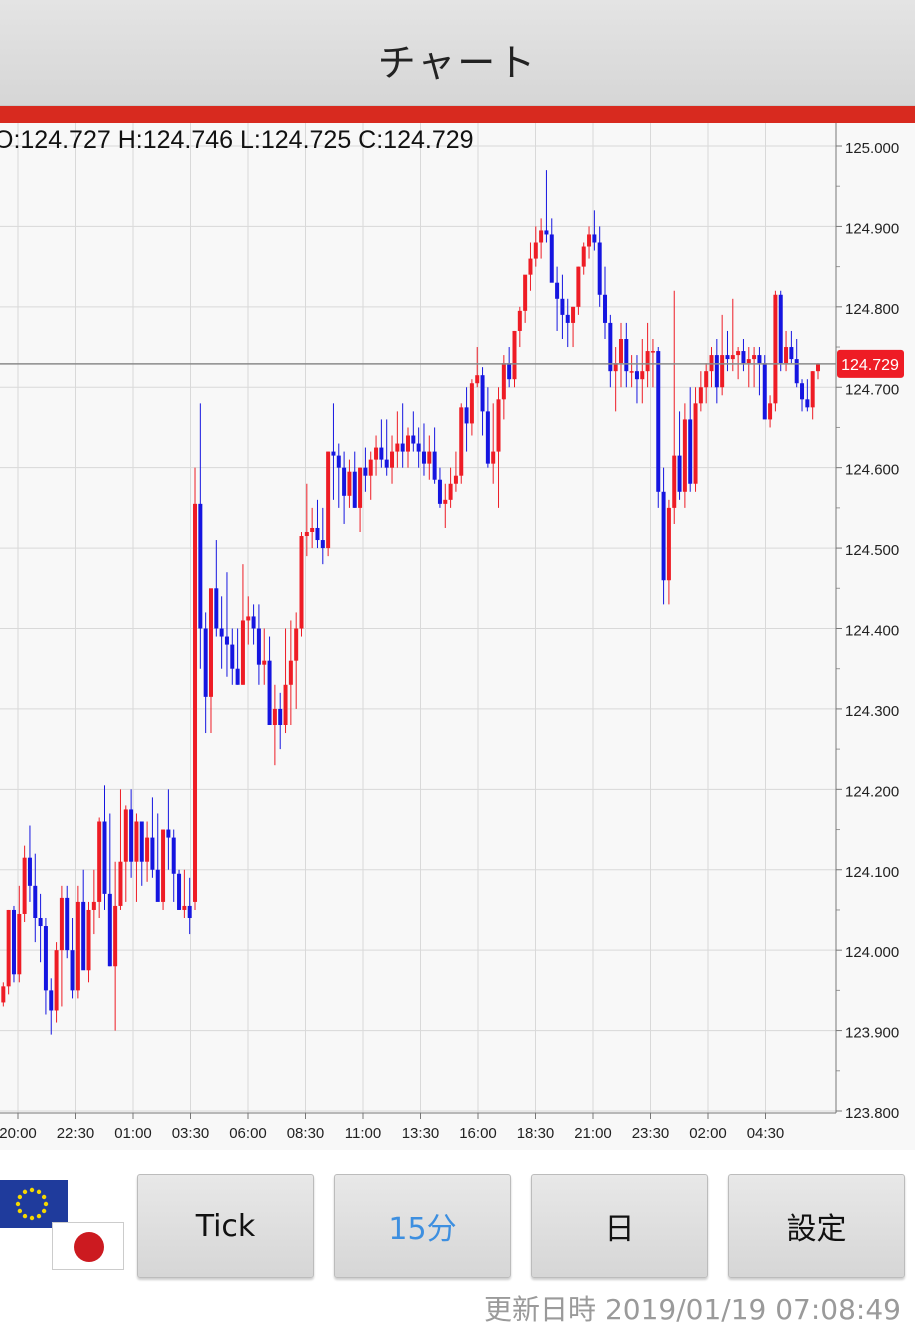 The height and width of the screenshot is (1329, 915). Describe the element at coordinates (133, 1133) in the screenshot. I see `x-tick-label: 01:00` at that location.